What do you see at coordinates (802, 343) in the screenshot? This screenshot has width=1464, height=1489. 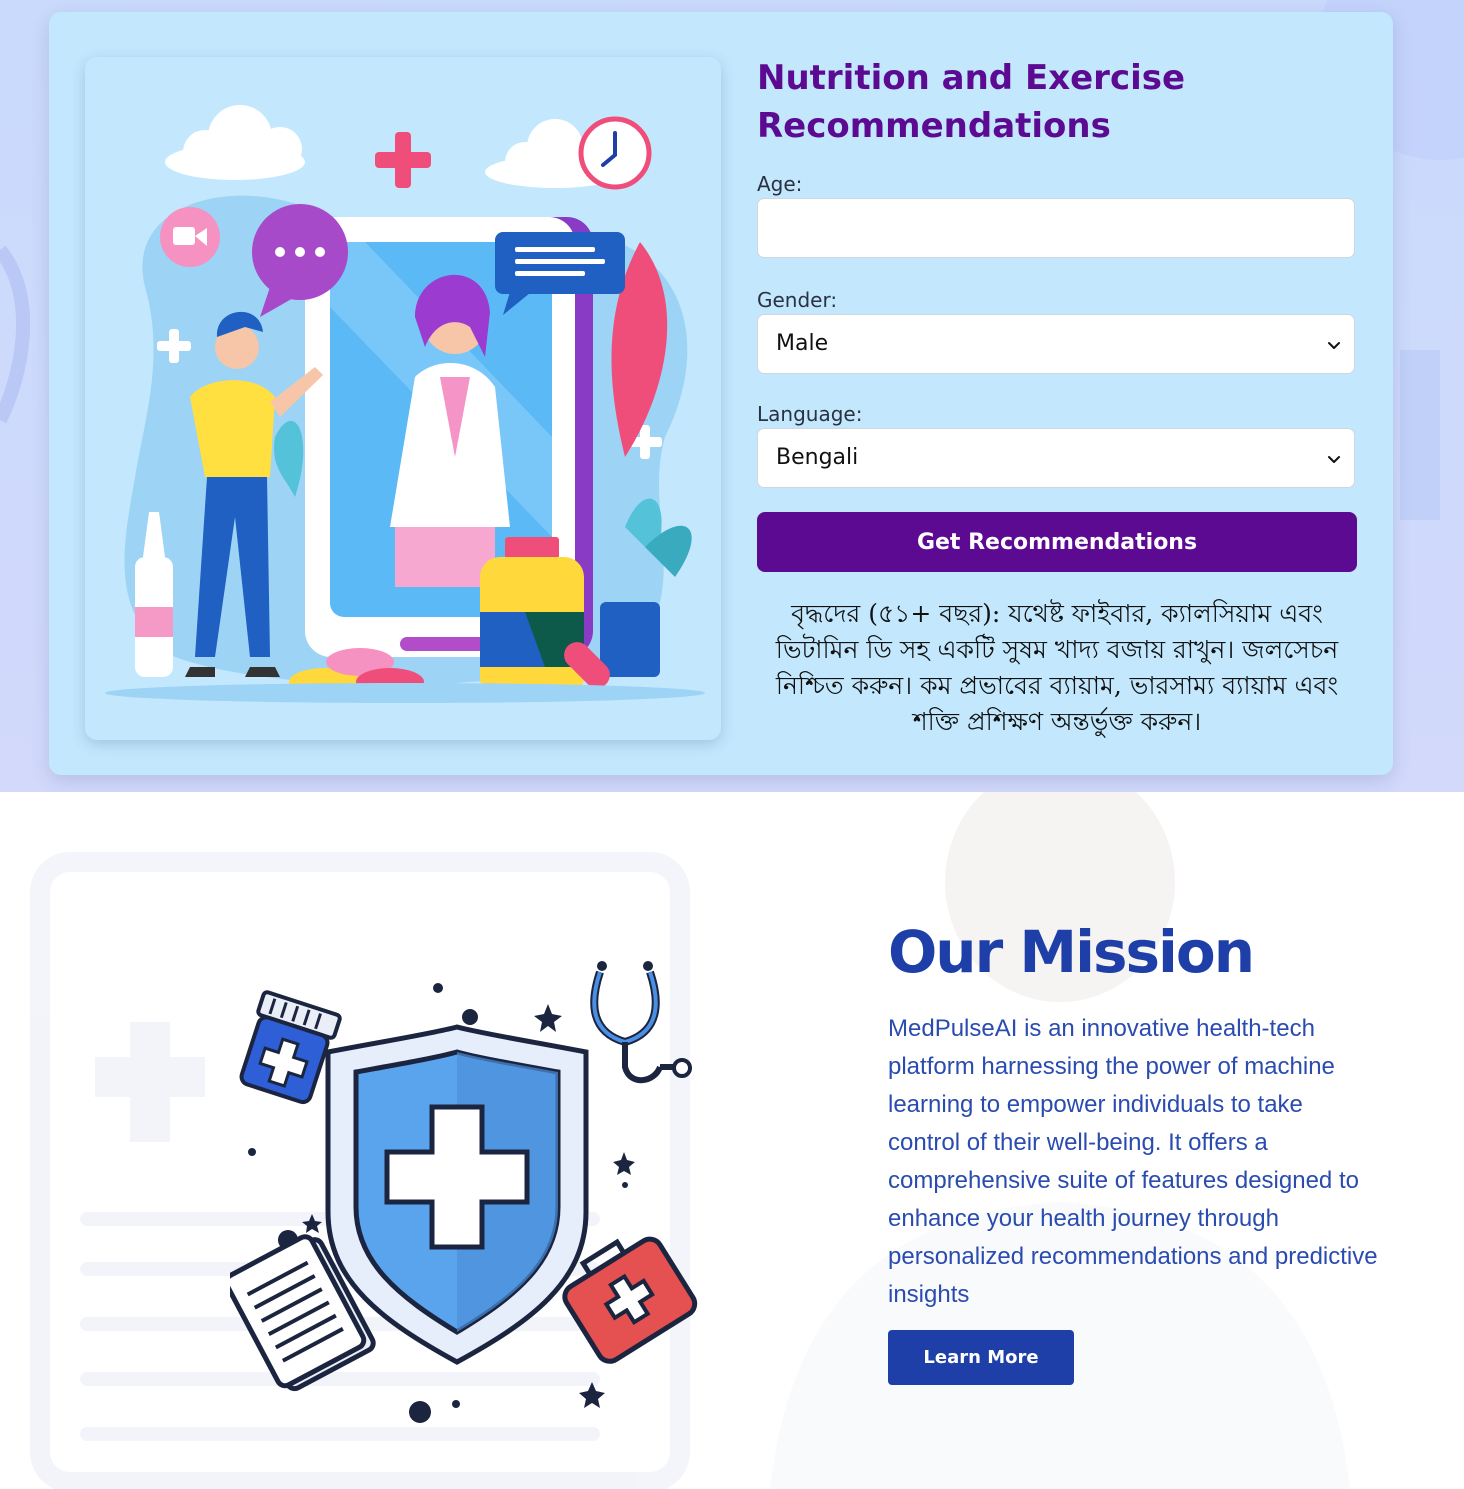 I see `gender-selected-value: Male` at bounding box center [802, 343].